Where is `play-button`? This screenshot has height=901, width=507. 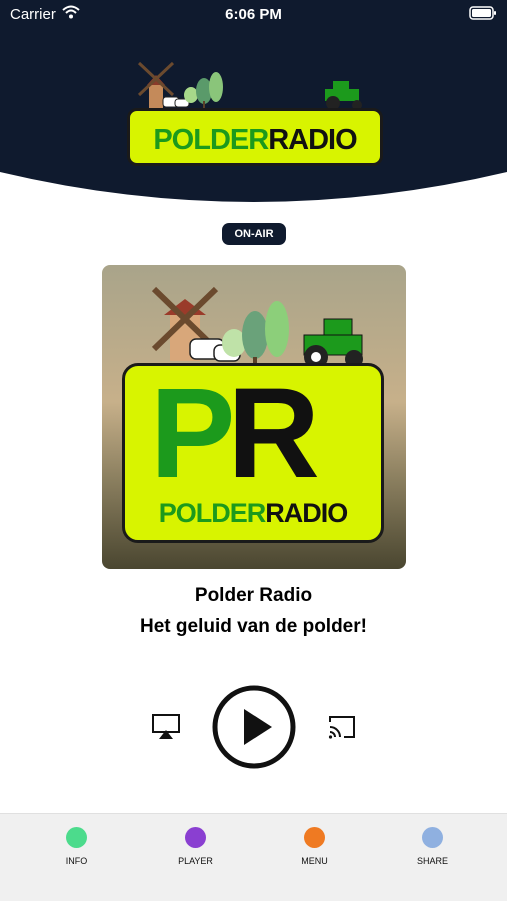
play-button is located at coordinates (254, 727).